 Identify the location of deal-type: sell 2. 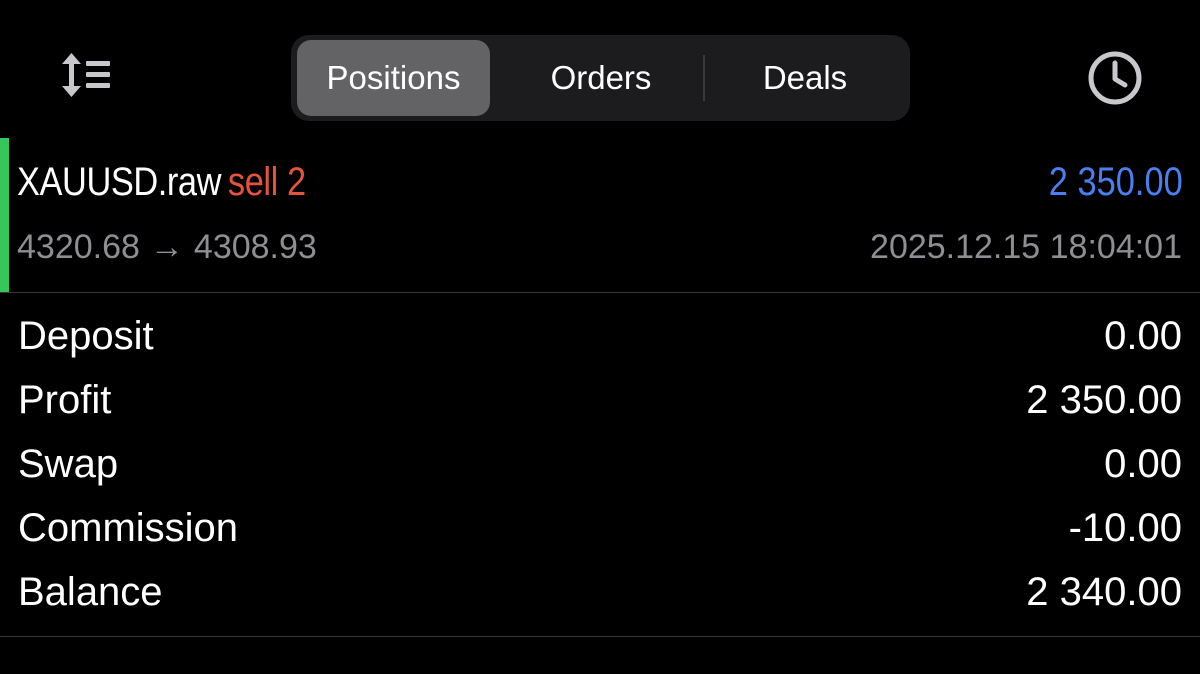
(266, 182).